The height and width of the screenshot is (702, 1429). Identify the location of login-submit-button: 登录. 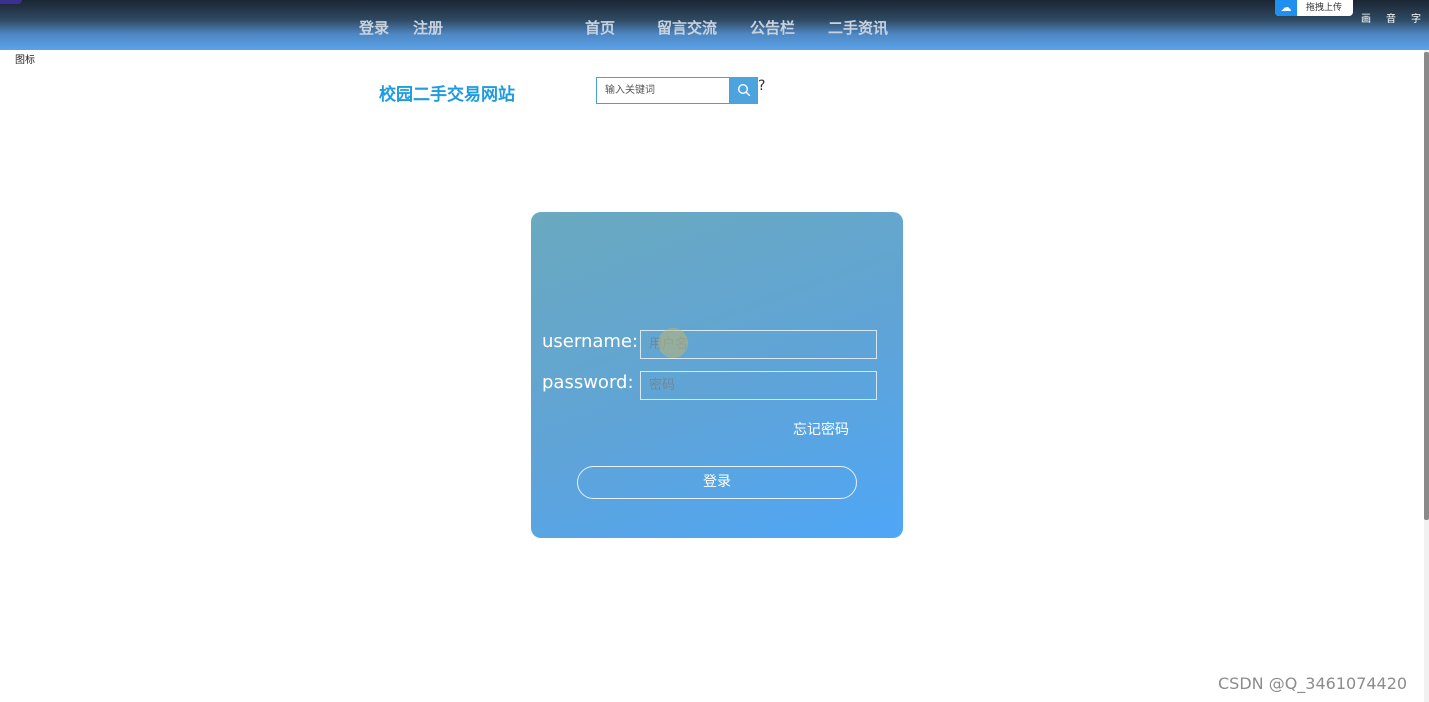
(717, 482).